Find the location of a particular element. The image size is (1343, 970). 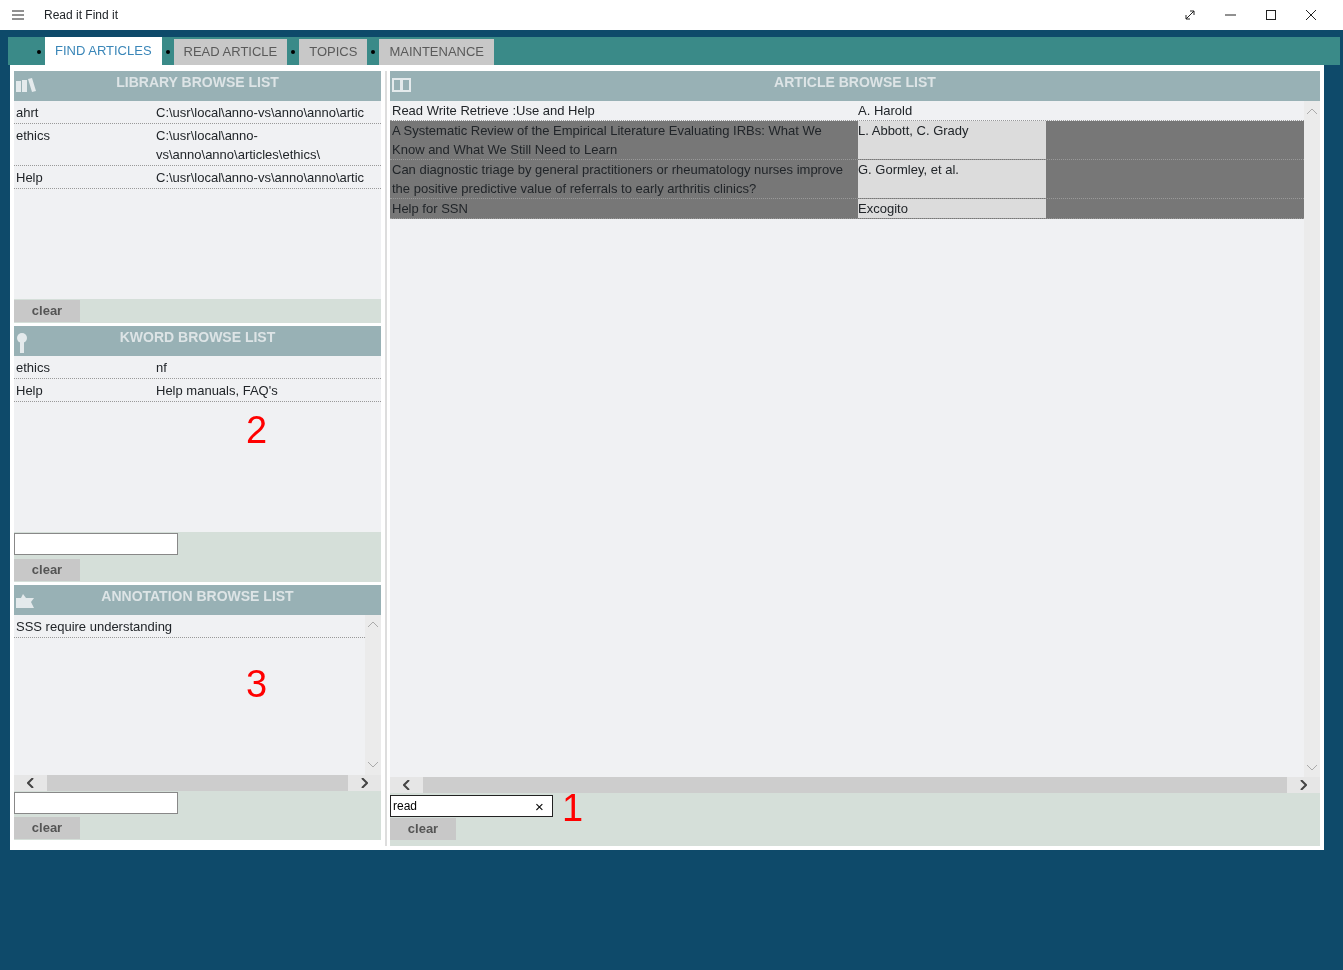

tab: MAINTENANCE is located at coordinates (437, 52).